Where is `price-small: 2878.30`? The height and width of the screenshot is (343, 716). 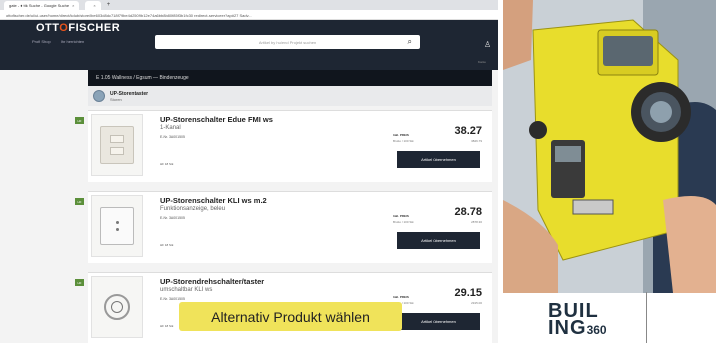
price-small: 2878.30 is located at coordinates (476, 222).